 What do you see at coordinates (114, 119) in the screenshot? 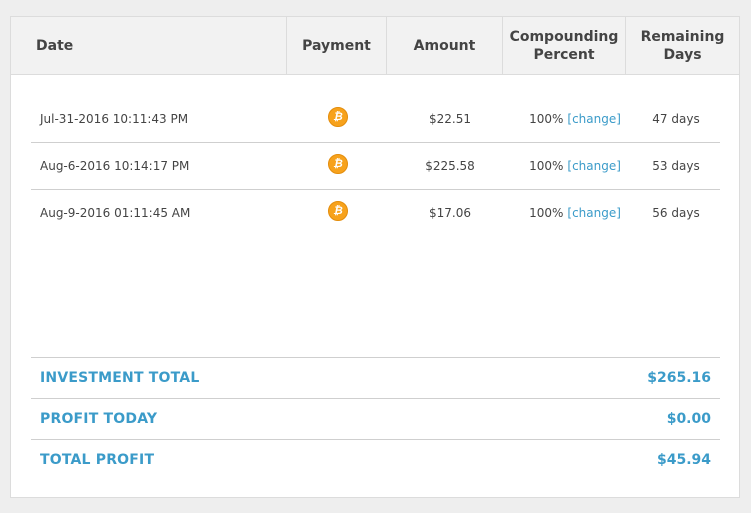
I see `row-date: Jul-31-2016 10:11:43 PM` at bounding box center [114, 119].